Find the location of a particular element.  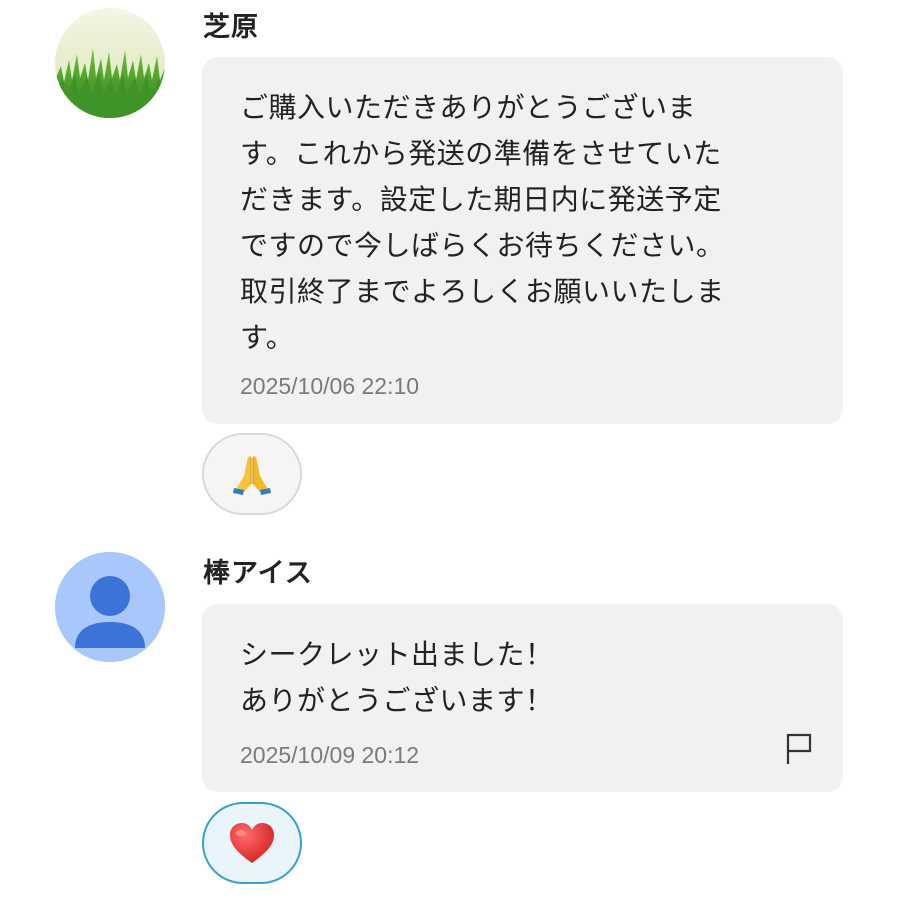

message-bubble: シークレット出ました！ ありがとうございます！ 2025/10/09 20:12 is located at coordinates (522, 698).